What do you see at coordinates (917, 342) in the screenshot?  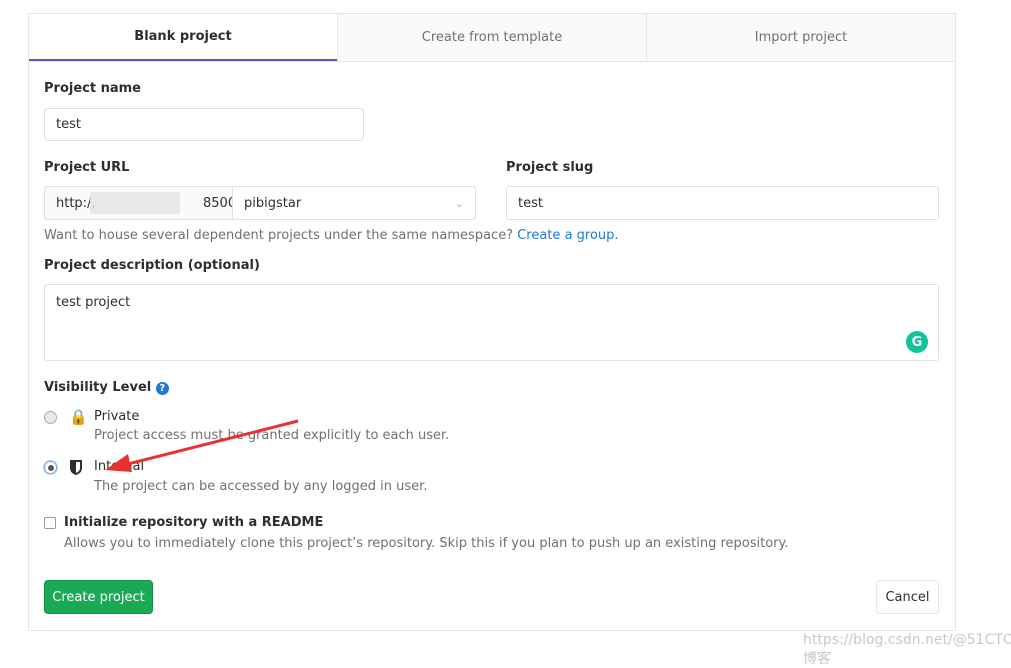 I see `grammarly-icon: G` at bounding box center [917, 342].